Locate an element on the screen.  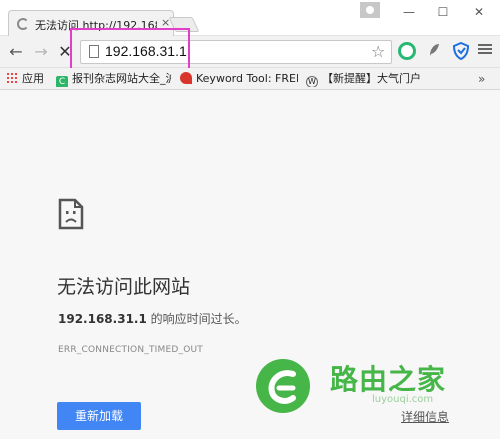
watermark-text: 路由之家 is located at coordinates (388, 379).